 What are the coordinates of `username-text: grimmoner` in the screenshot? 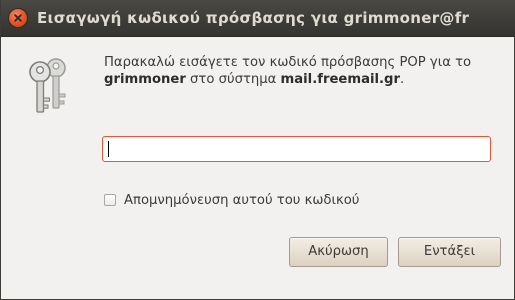 It's located at (145, 79).